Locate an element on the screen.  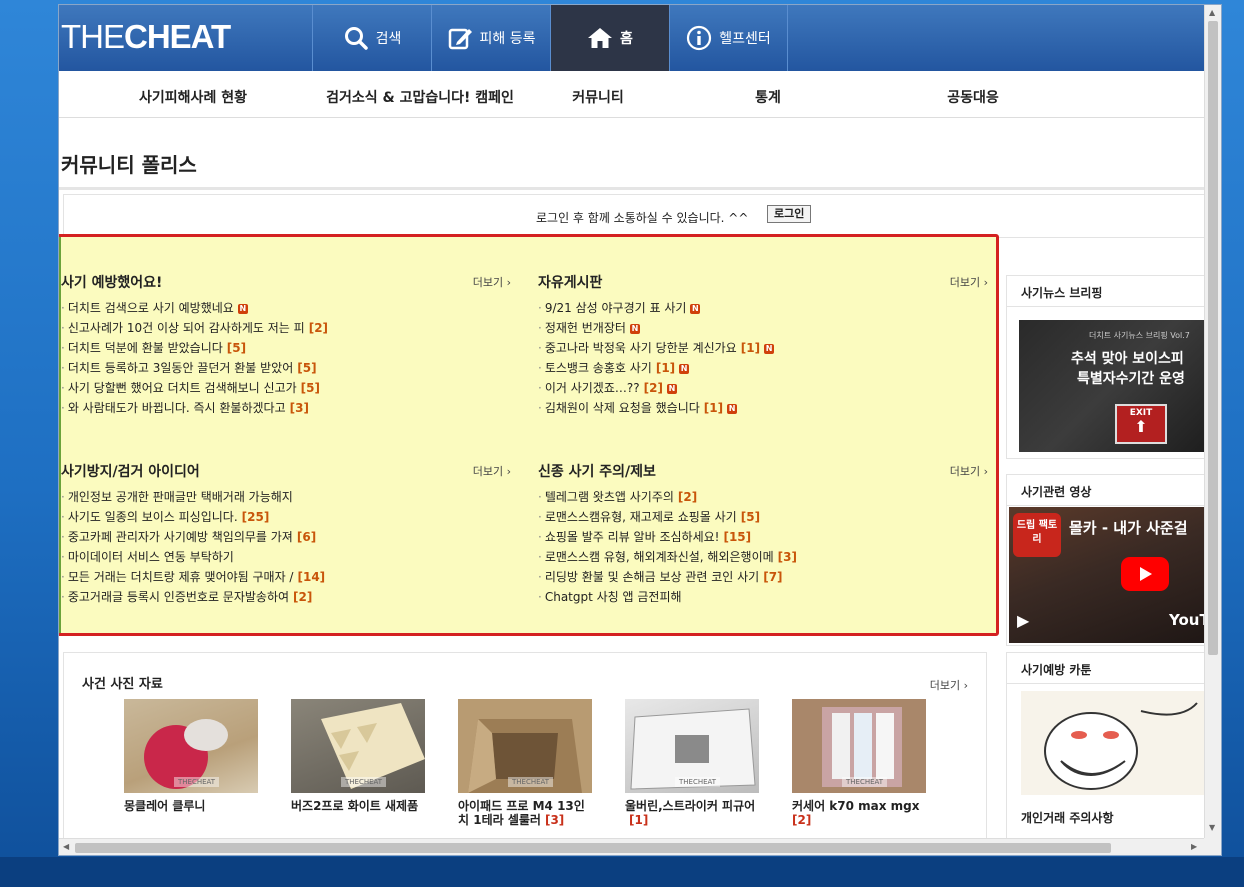
comment-count: [1] is located at coordinates (639, 820).